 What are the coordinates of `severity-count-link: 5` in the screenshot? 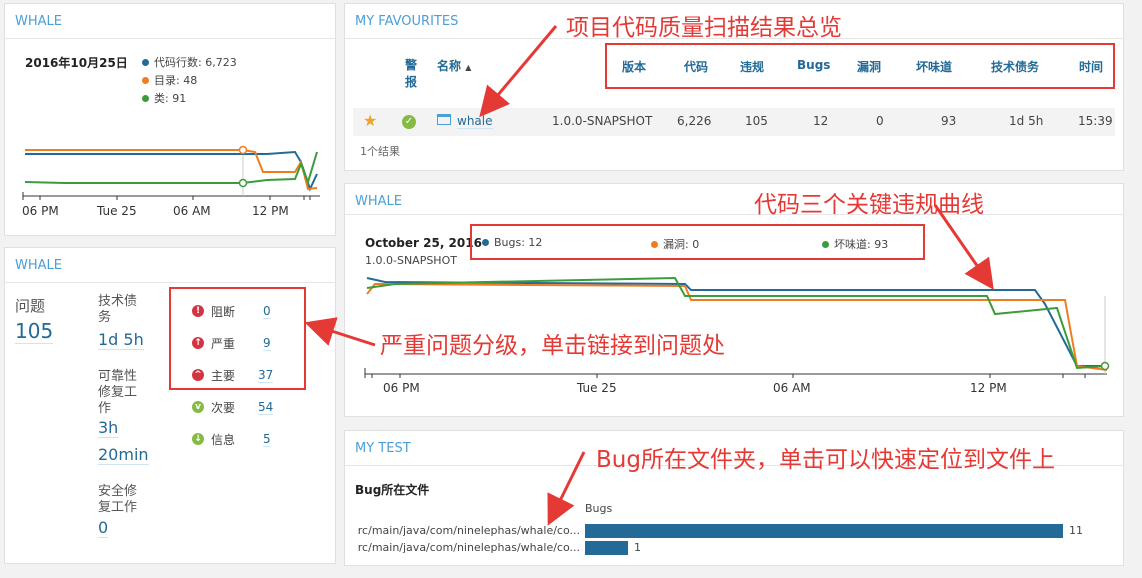 It's located at (267, 439).